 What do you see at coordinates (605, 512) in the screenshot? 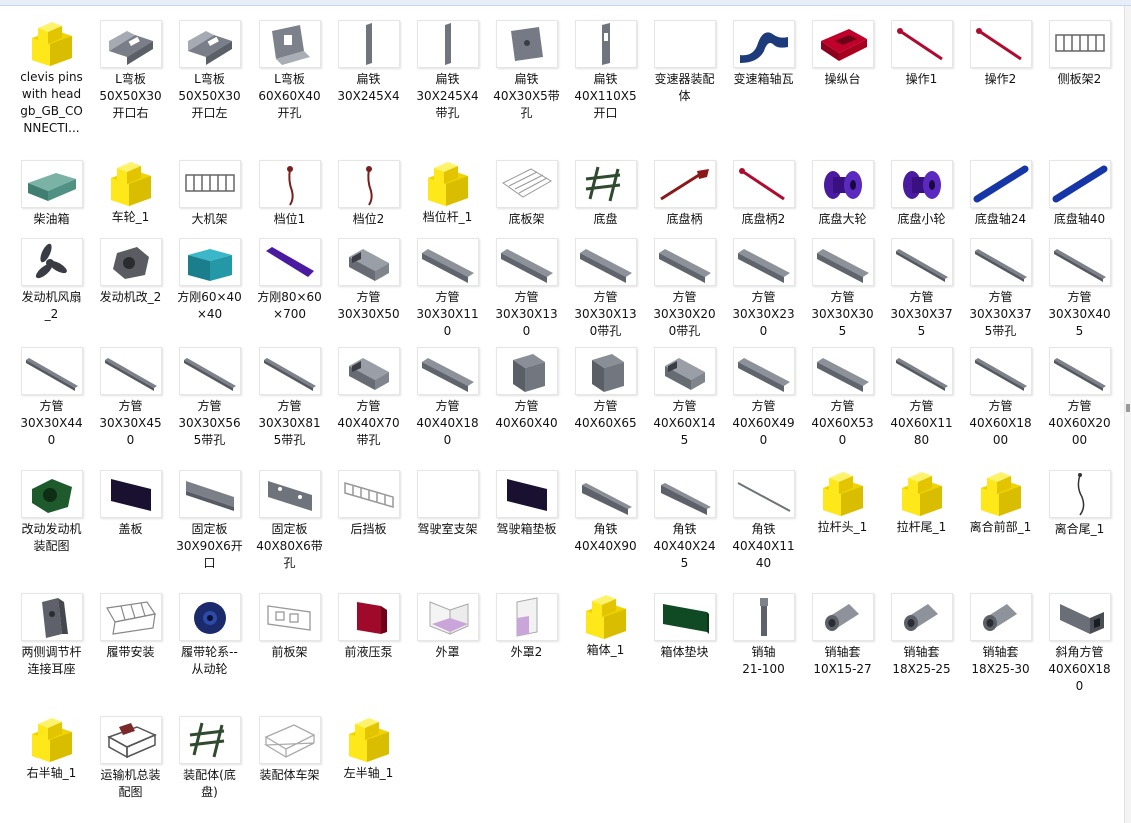
I see `file-item: 角铁 40X40X90` at bounding box center [605, 512].